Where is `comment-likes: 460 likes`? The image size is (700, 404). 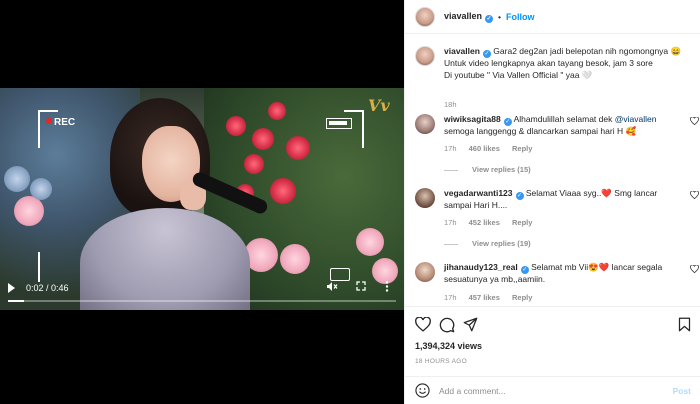
comment-likes: 460 likes is located at coordinates (484, 148).